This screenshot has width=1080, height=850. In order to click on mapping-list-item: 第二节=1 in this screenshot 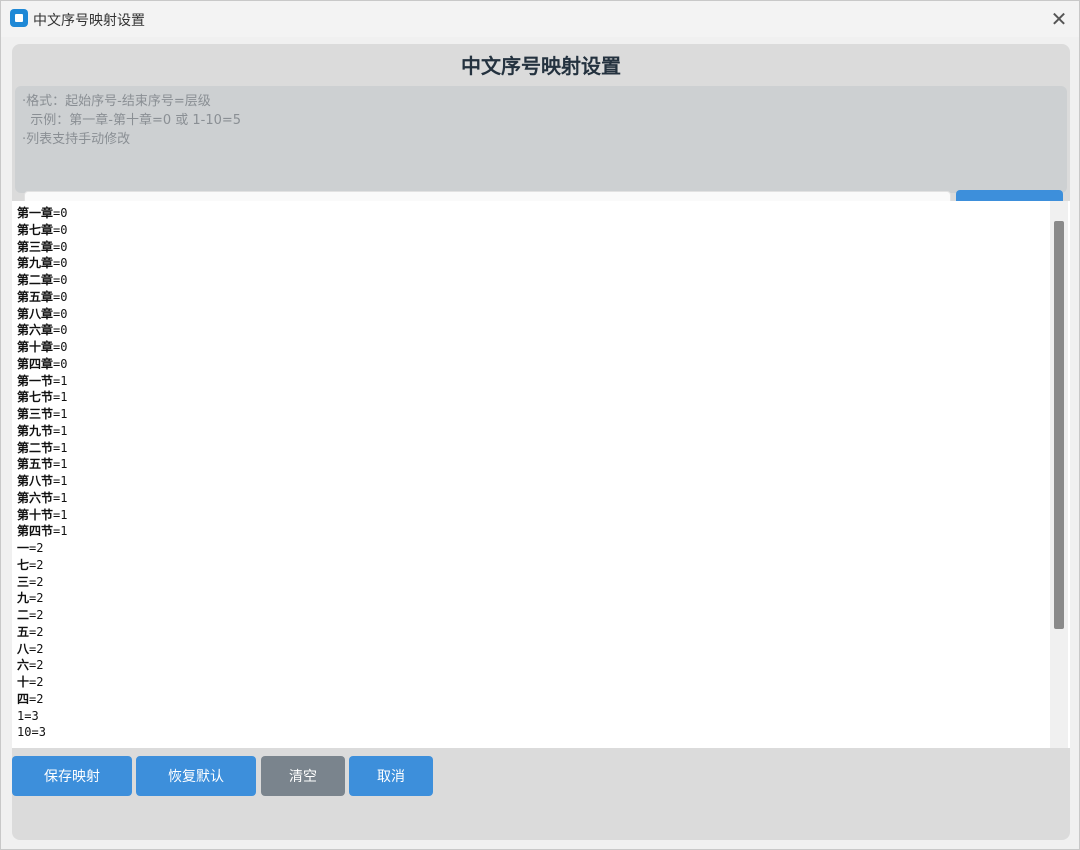, I will do `click(532, 448)`.